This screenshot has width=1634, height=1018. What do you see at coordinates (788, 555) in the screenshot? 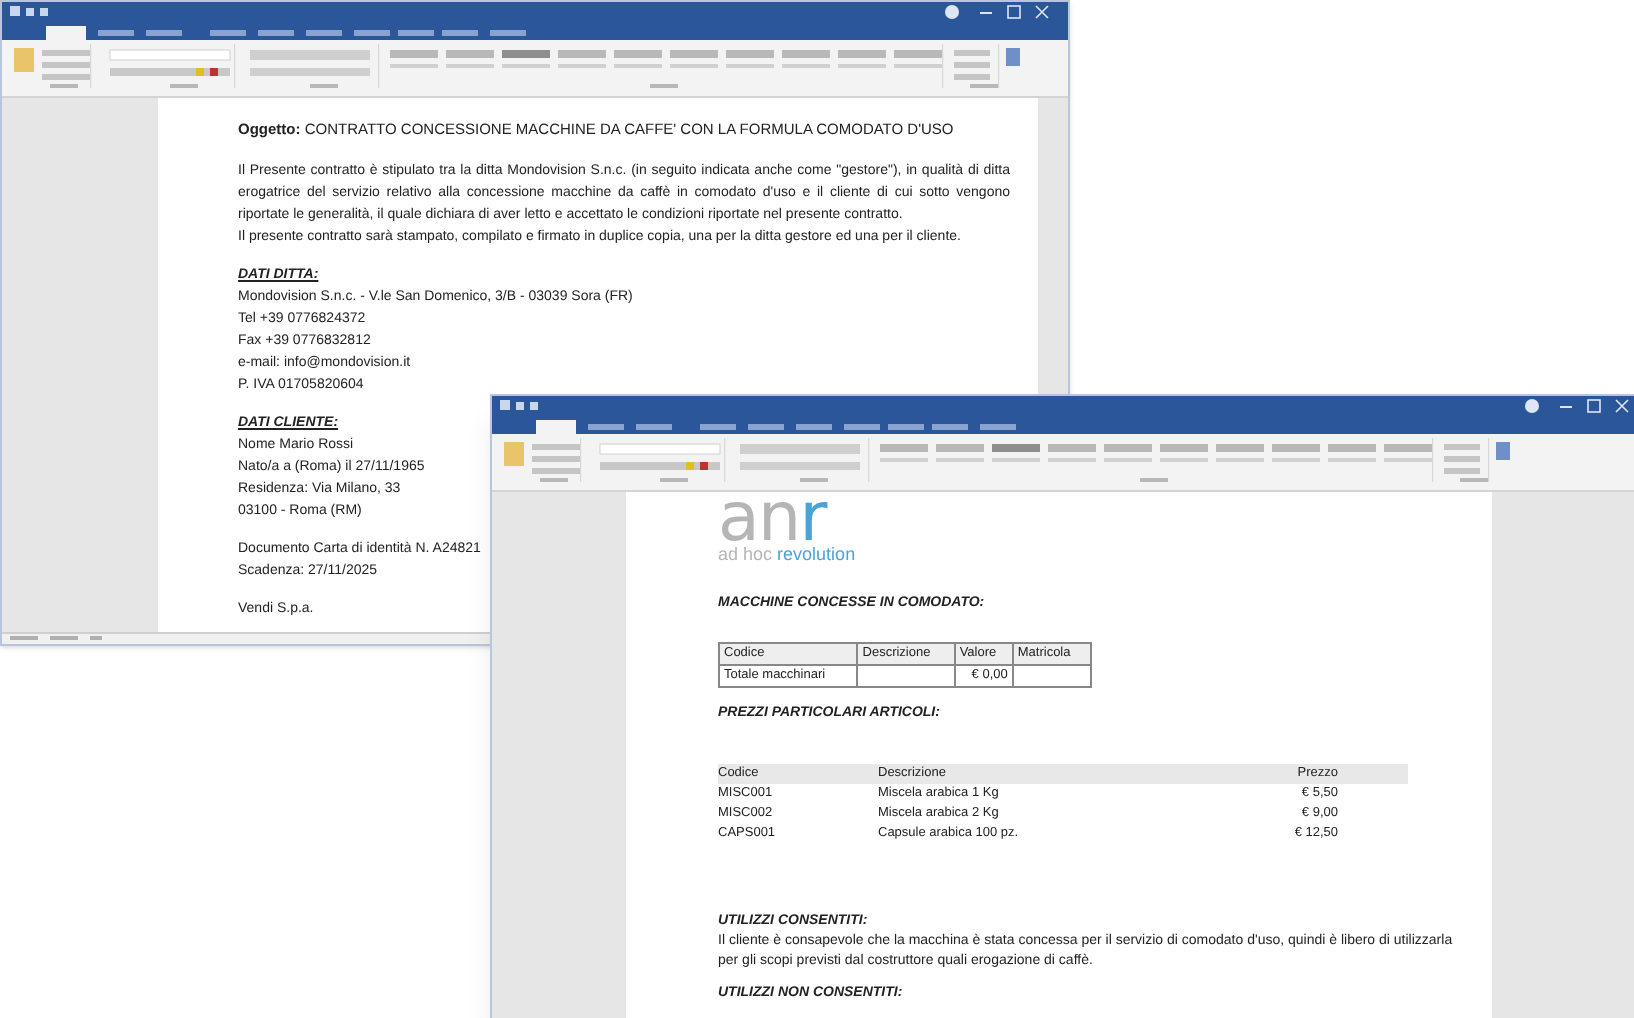
I see `logo-tagline: ad hoc revolution` at bounding box center [788, 555].